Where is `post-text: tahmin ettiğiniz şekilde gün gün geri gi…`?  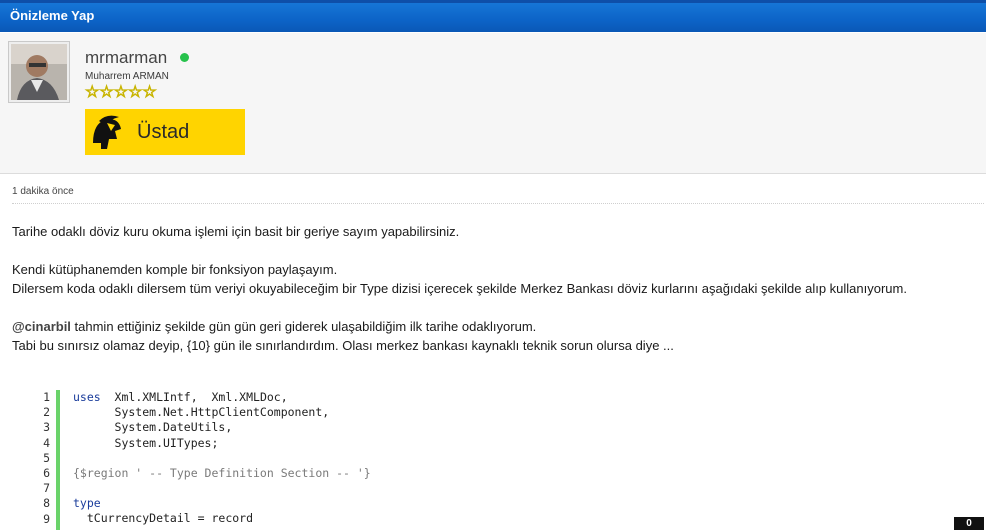
post-text: tahmin ettiğiniz şekilde gün gün geri gi… is located at coordinates (303, 326).